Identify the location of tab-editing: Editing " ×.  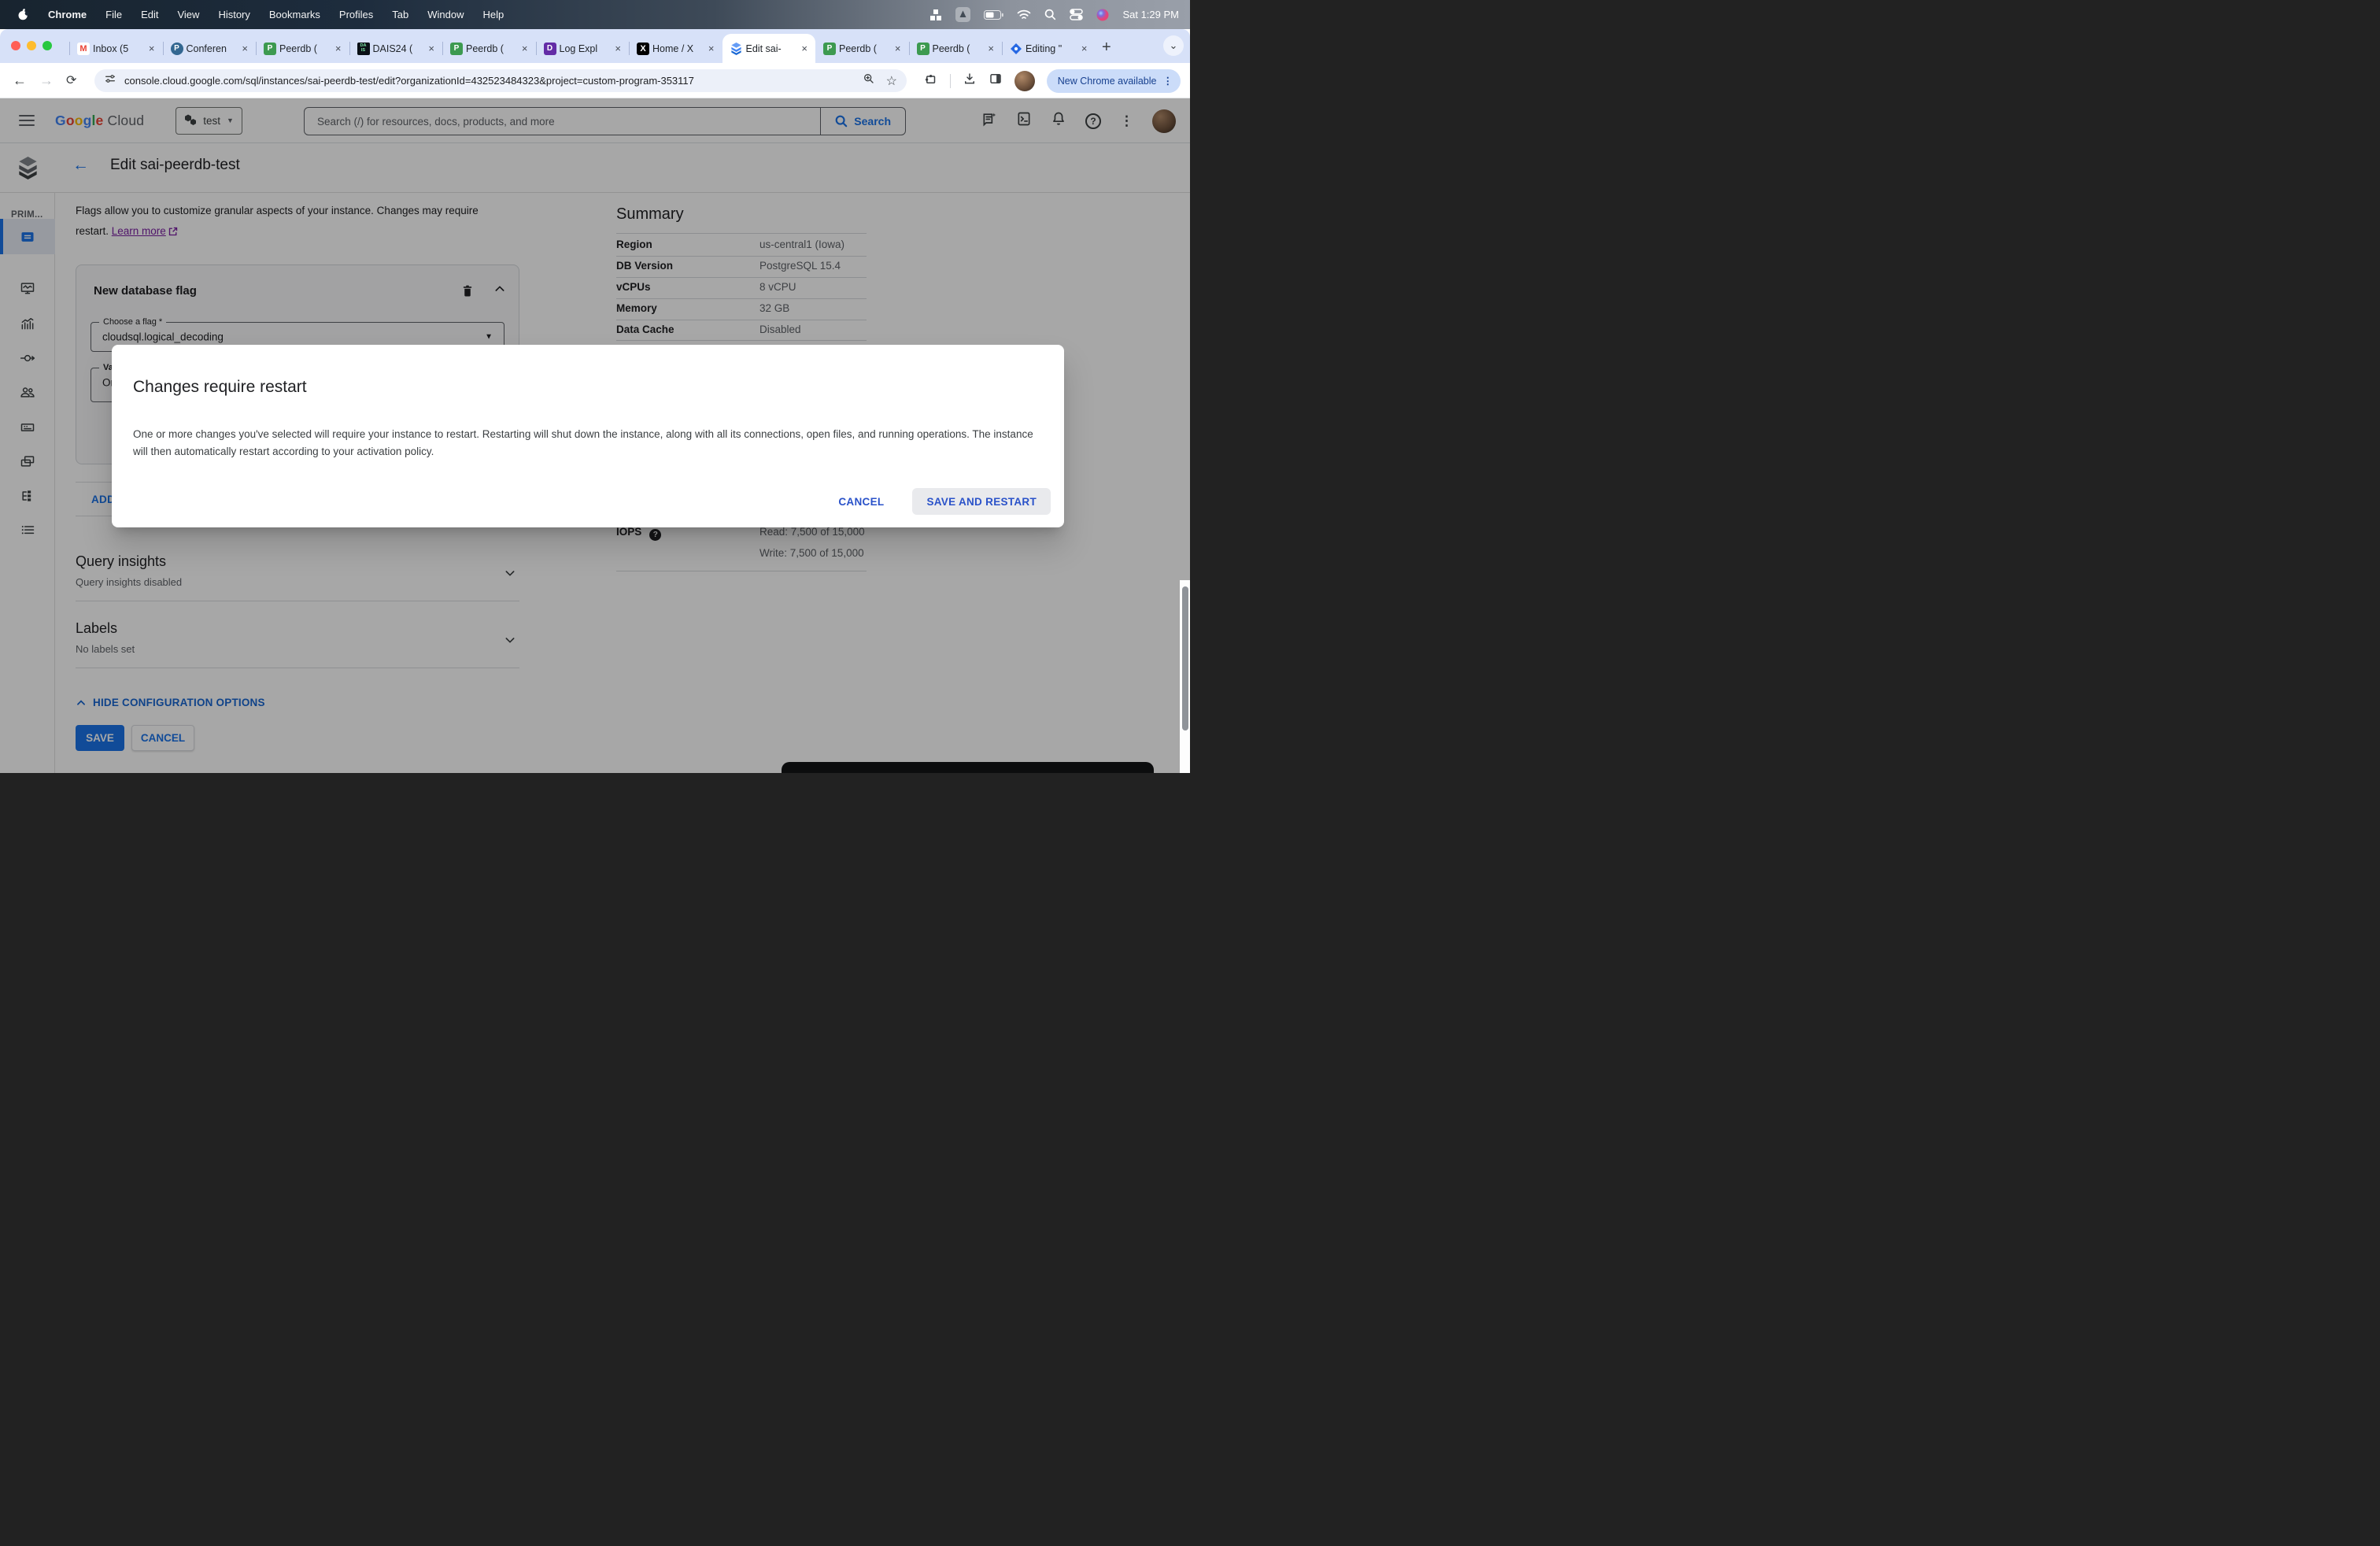
(1049, 48).